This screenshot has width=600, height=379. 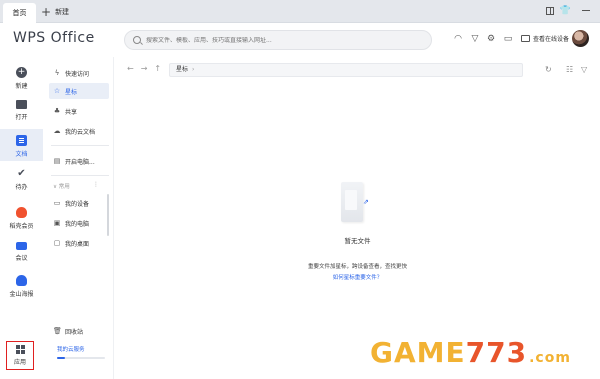 I want to click on chevron-right-icon: ›, so click(x=193, y=69).